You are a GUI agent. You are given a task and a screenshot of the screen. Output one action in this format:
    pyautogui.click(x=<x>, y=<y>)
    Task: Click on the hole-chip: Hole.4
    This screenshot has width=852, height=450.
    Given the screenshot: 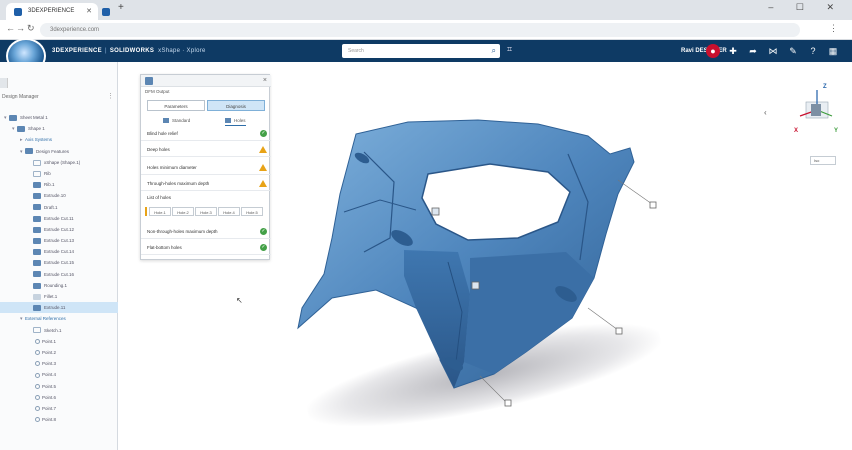 What is the action you would take?
    pyautogui.click(x=229, y=211)
    